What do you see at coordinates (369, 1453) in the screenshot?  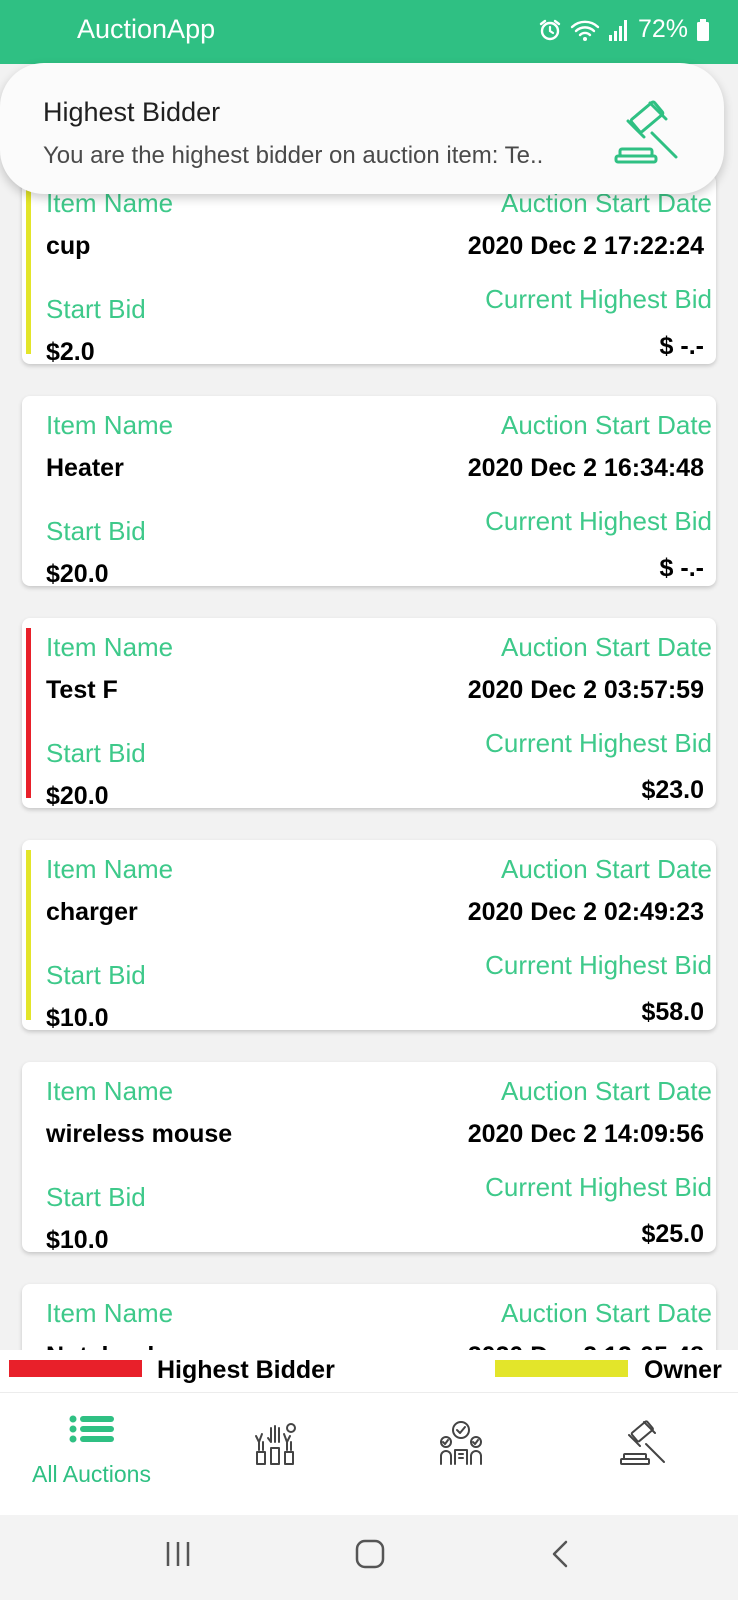 I see `bottom-nav: All Auctions` at bounding box center [369, 1453].